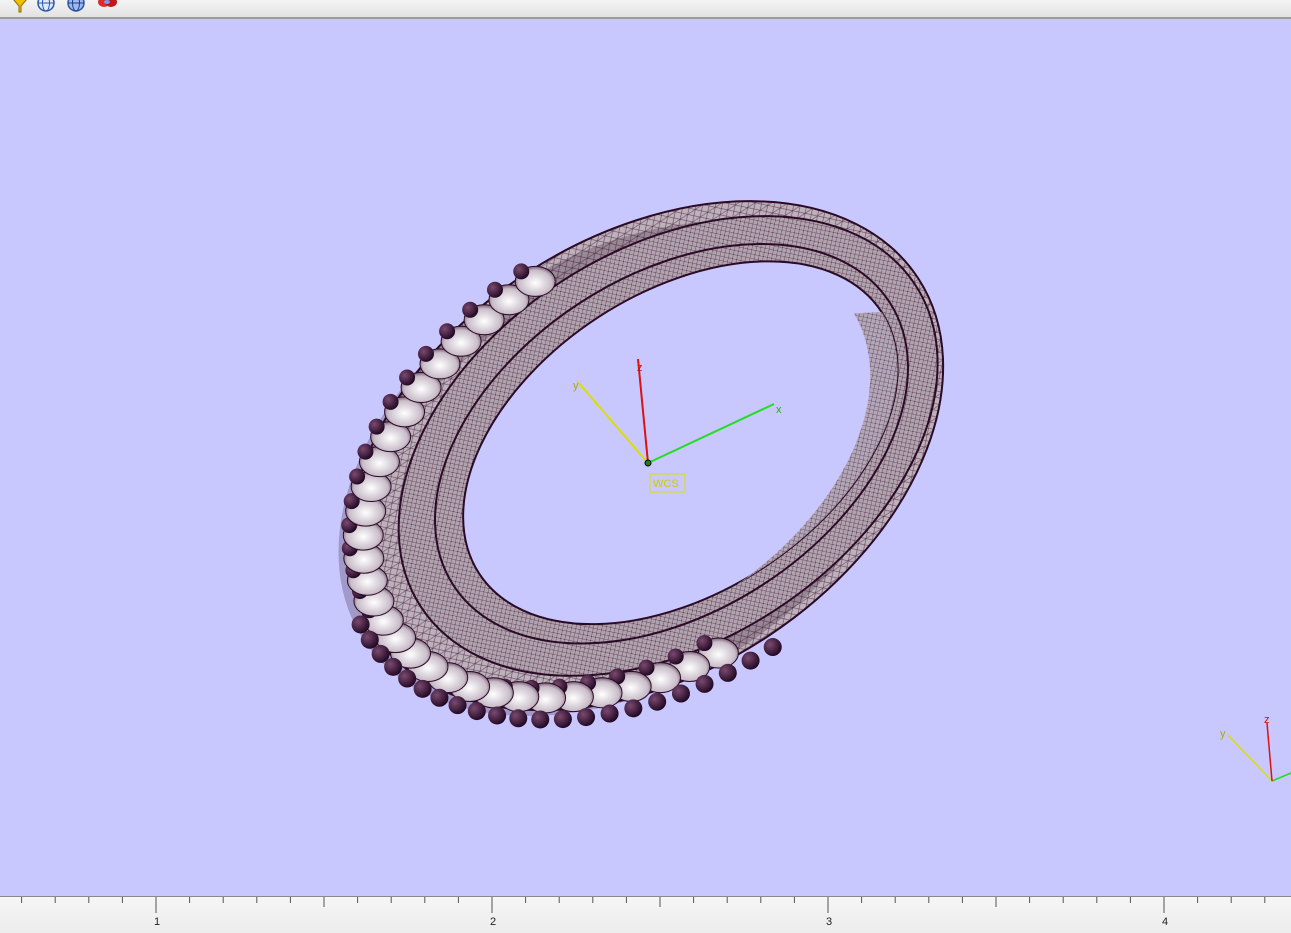  Describe the element at coordinates (1267, 720) in the screenshot. I see `corner-z-label: z` at that location.